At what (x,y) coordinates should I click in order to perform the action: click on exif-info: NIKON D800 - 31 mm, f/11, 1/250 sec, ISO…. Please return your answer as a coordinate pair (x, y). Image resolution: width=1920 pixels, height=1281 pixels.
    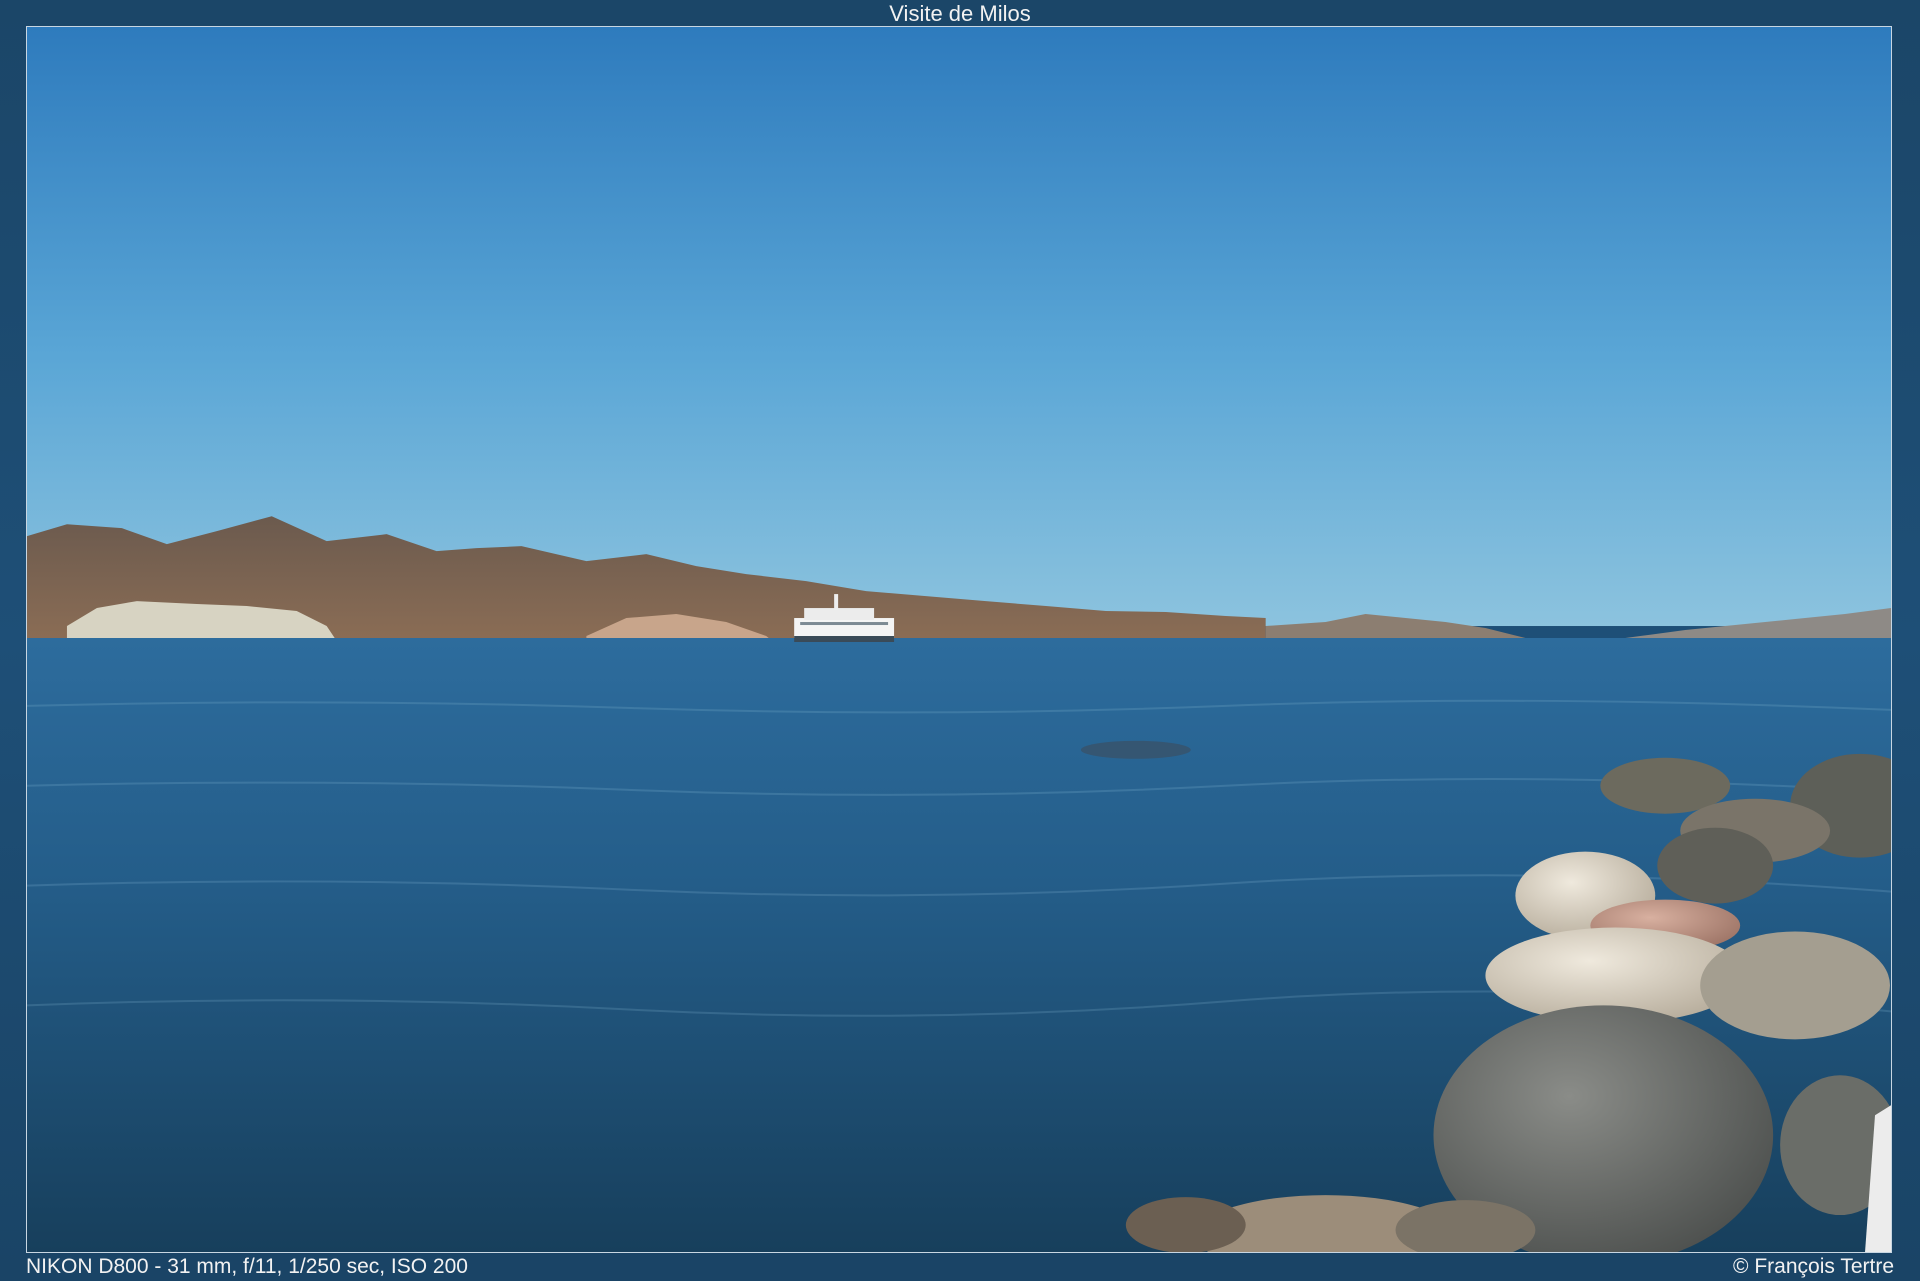
    Looking at the image, I should click on (247, 1266).